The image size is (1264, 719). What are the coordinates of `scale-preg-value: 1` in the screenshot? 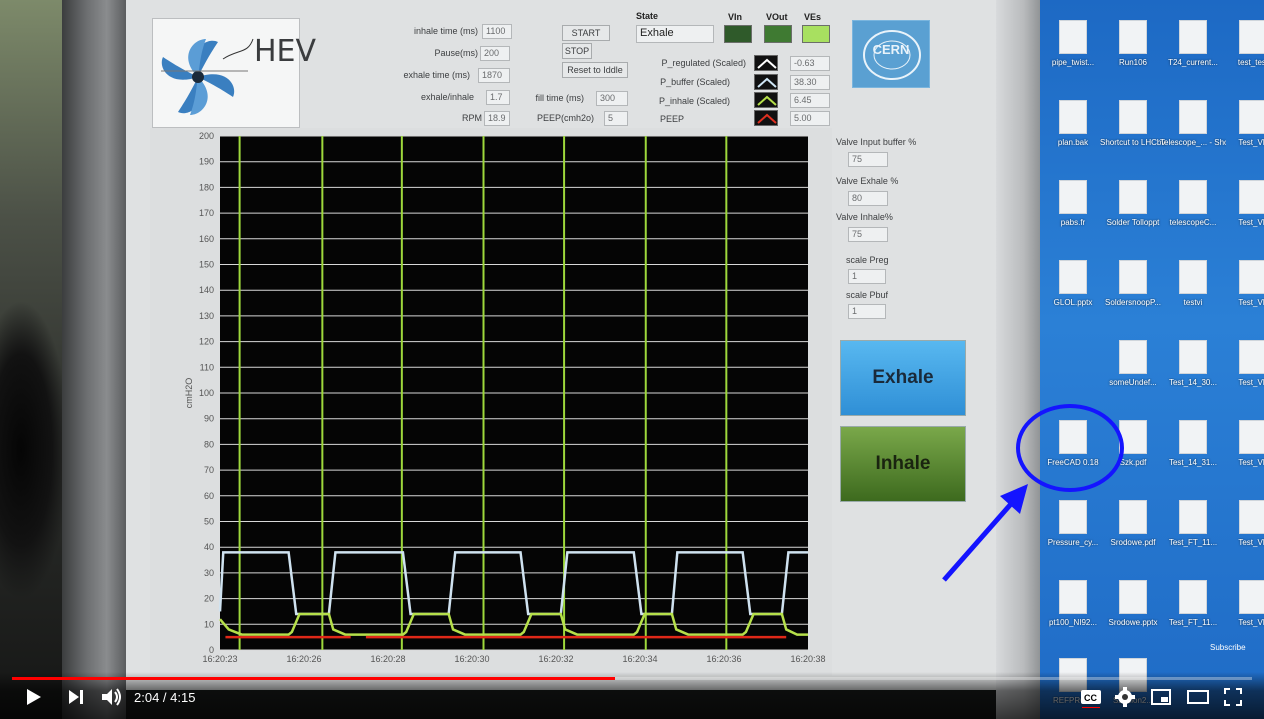 It's located at (867, 276).